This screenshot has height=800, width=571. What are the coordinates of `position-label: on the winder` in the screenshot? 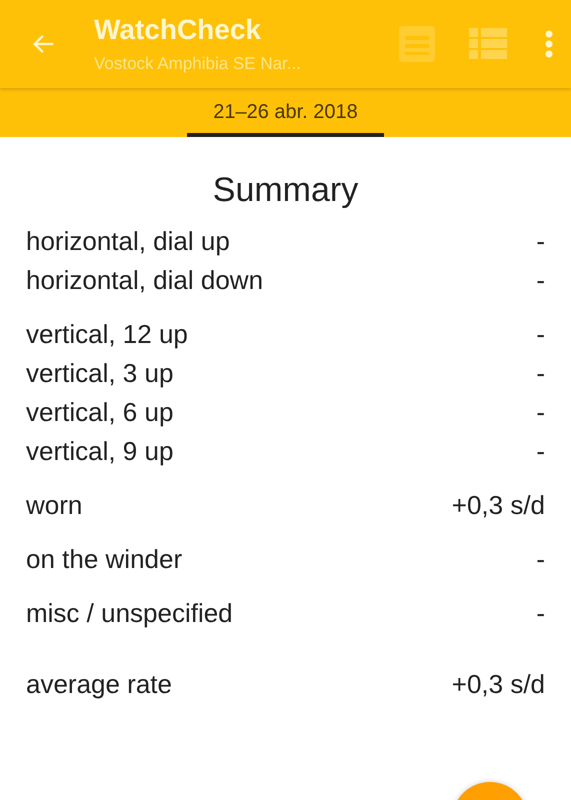 It's located at (104, 559).